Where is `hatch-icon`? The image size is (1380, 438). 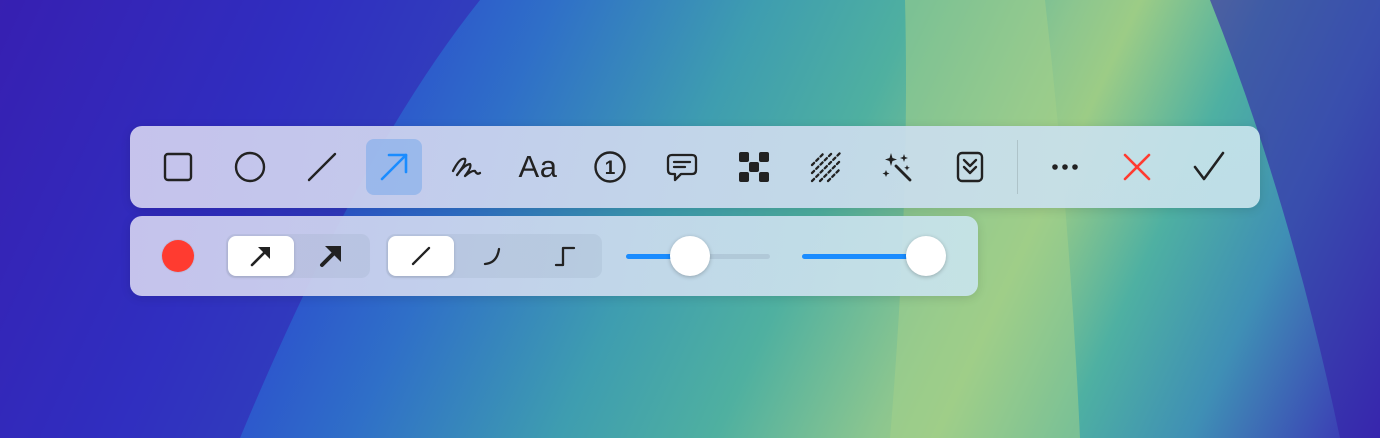 hatch-icon is located at coordinates (826, 167).